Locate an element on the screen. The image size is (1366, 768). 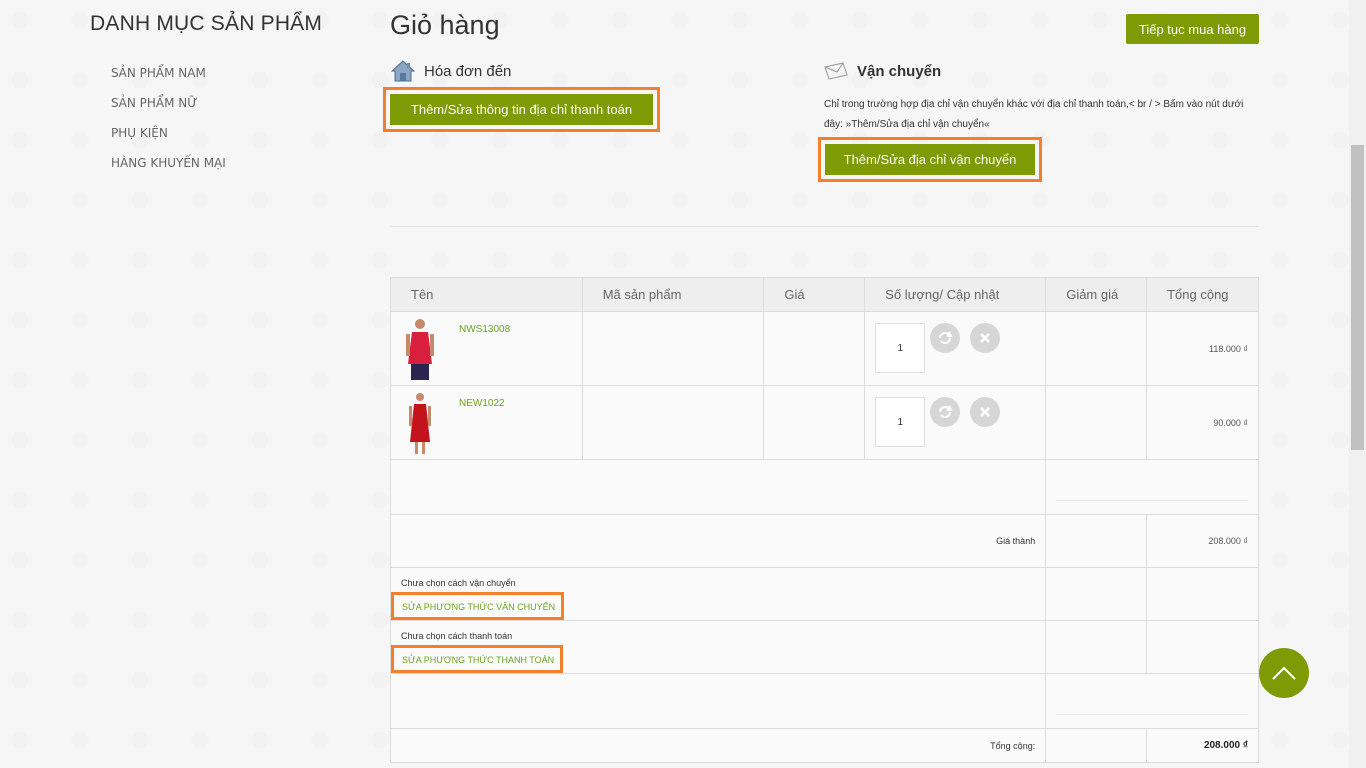
cart-item-row: NEW1022 90.000 ₫ is located at coordinates (824, 422).